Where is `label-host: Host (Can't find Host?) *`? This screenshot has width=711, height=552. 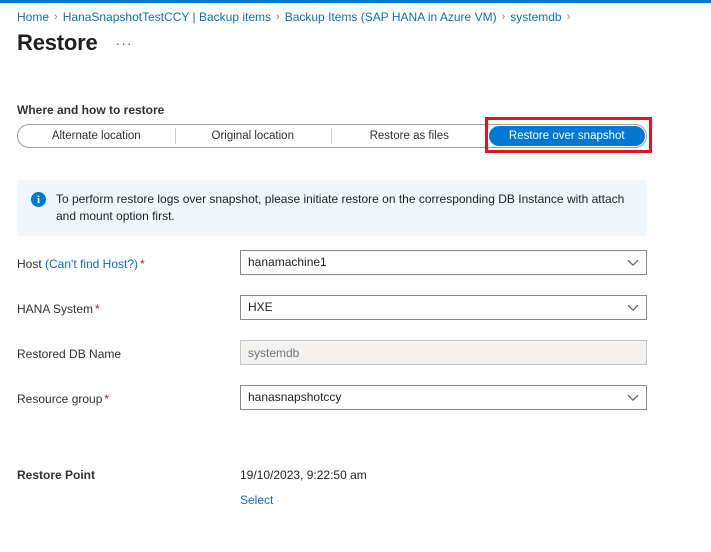 label-host: Host (Can't find Host?) * is located at coordinates (128, 263).